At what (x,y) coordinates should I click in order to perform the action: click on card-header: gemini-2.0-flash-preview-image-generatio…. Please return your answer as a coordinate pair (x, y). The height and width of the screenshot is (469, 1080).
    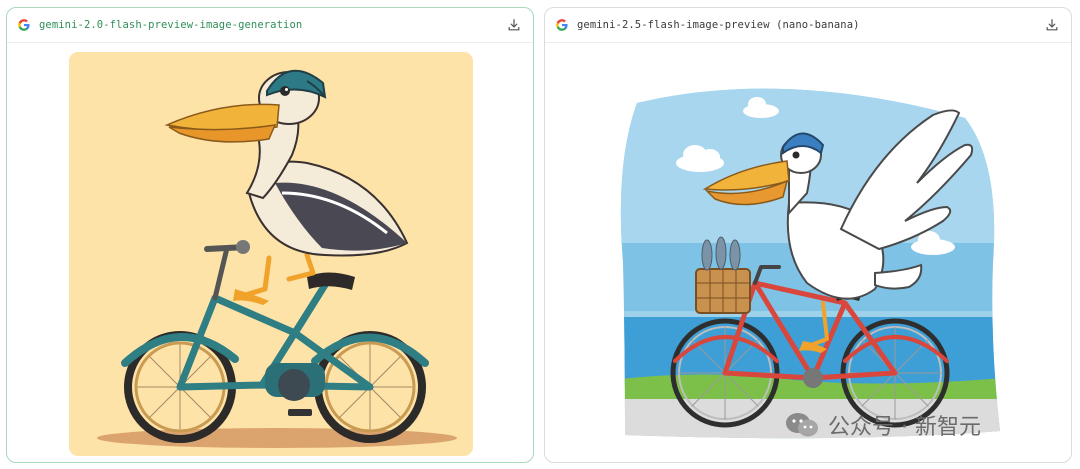
    Looking at the image, I should click on (270, 25).